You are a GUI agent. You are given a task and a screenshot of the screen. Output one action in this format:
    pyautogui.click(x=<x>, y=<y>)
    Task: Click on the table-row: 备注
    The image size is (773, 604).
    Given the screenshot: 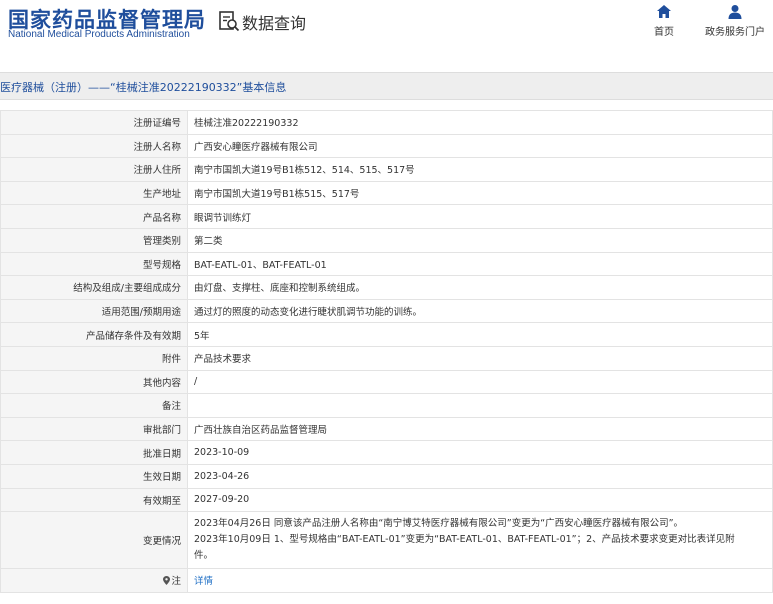 What is the action you would take?
    pyautogui.click(x=386, y=405)
    